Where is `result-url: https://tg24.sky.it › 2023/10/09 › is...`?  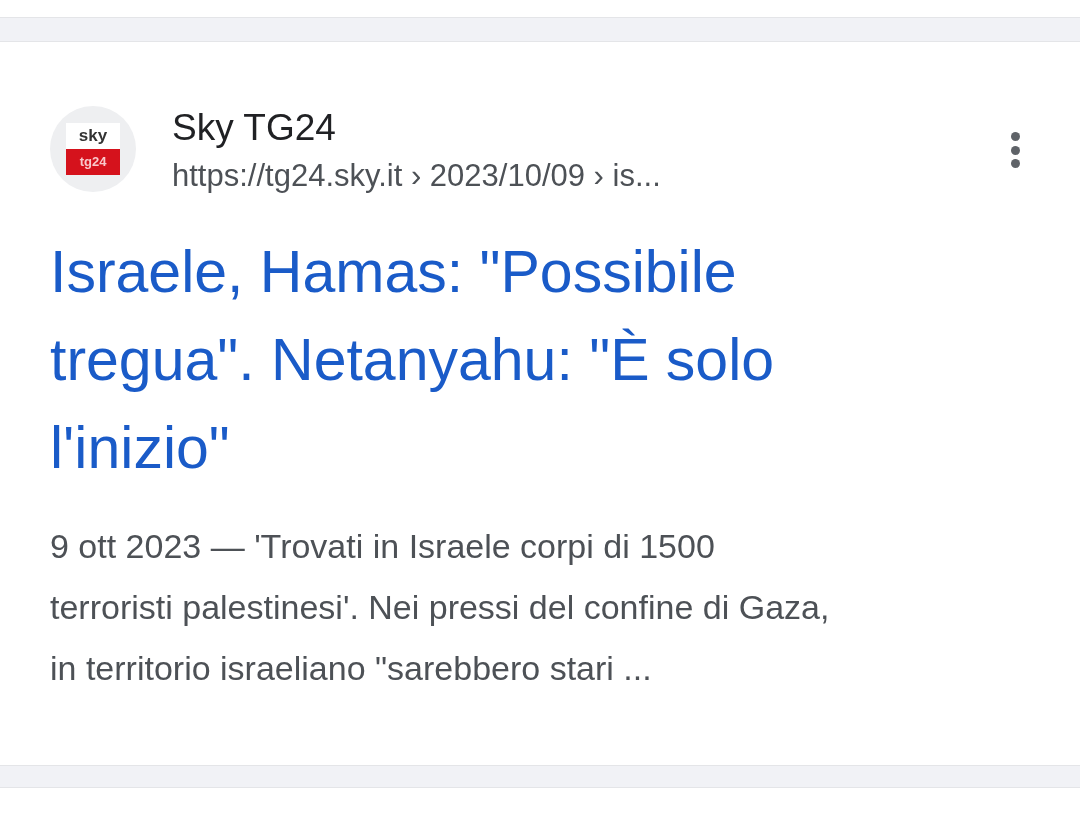
result-url: https://tg24.sky.it › 2023/10/09 › is... is located at coordinates (586, 176).